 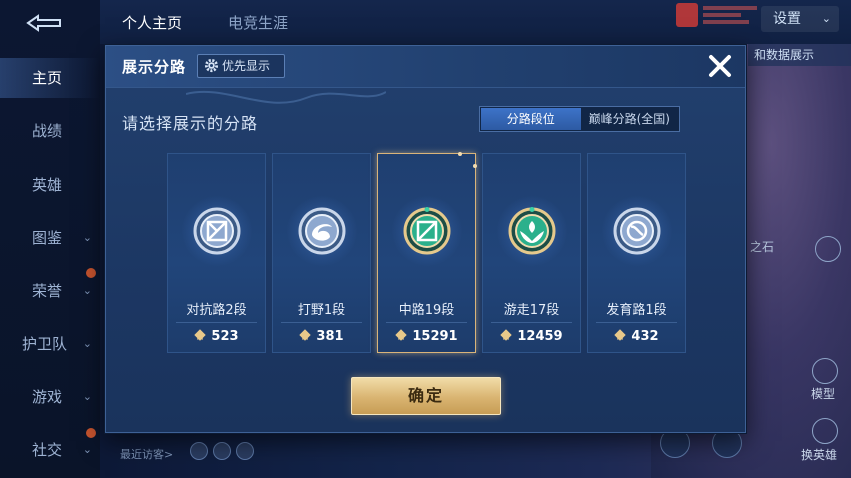 What do you see at coordinates (426, 336) in the screenshot?
I see `lane-score: 15291` at bounding box center [426, 336].